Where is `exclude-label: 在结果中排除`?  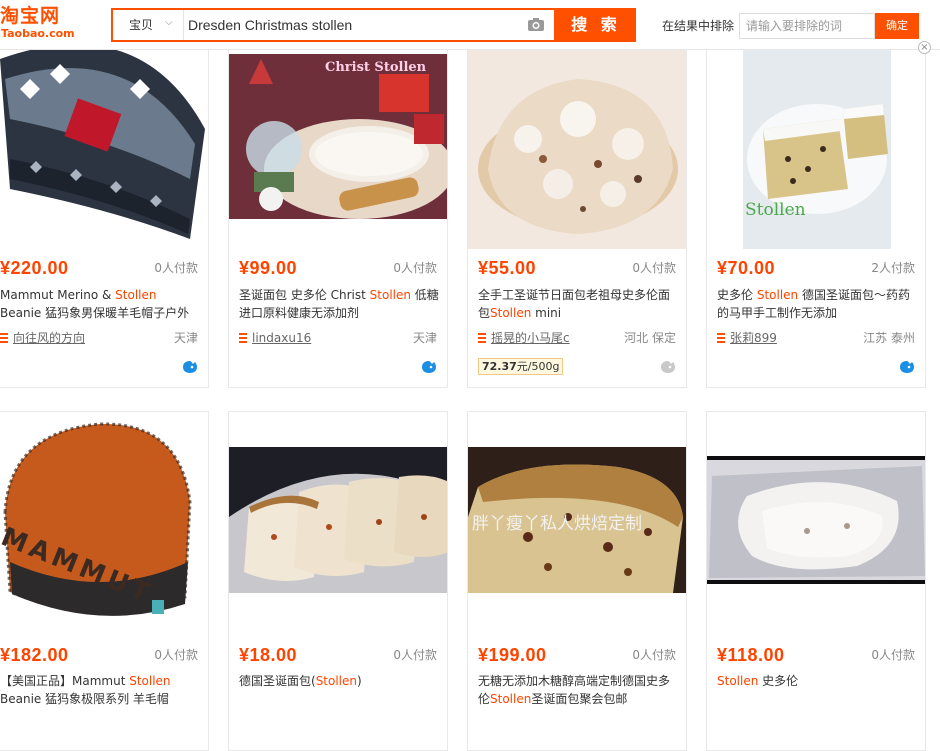 exclude-label: 在结果中排除 is located at coordinates (698, 26).